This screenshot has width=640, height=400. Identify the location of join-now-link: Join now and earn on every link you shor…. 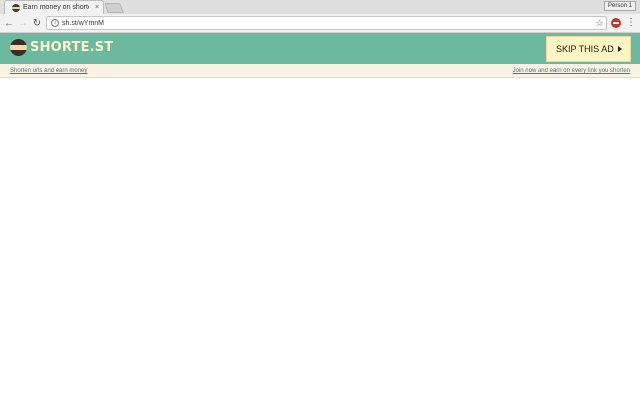
(571, 71).